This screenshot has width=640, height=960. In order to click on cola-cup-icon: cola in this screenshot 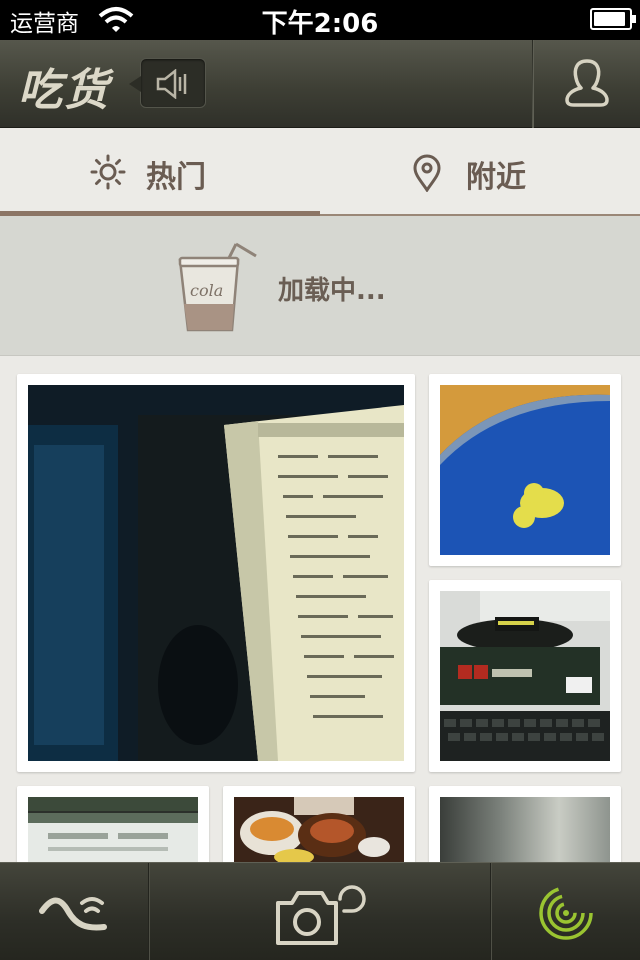, I will do `click(217, 287)`.